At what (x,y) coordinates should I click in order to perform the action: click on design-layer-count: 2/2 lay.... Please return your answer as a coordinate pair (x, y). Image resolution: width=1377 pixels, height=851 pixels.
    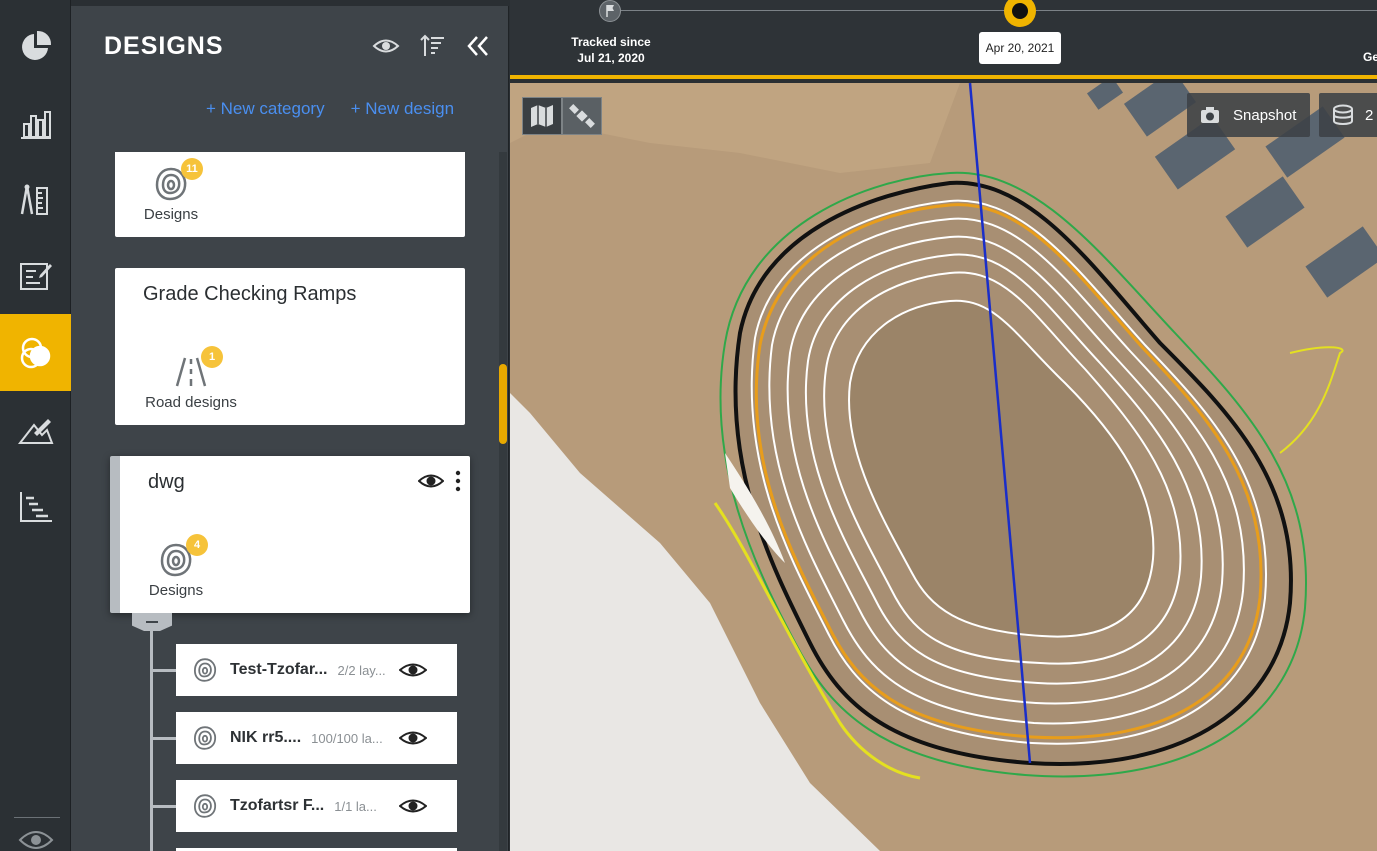
    Looking at the image, I should click on (361, 670).